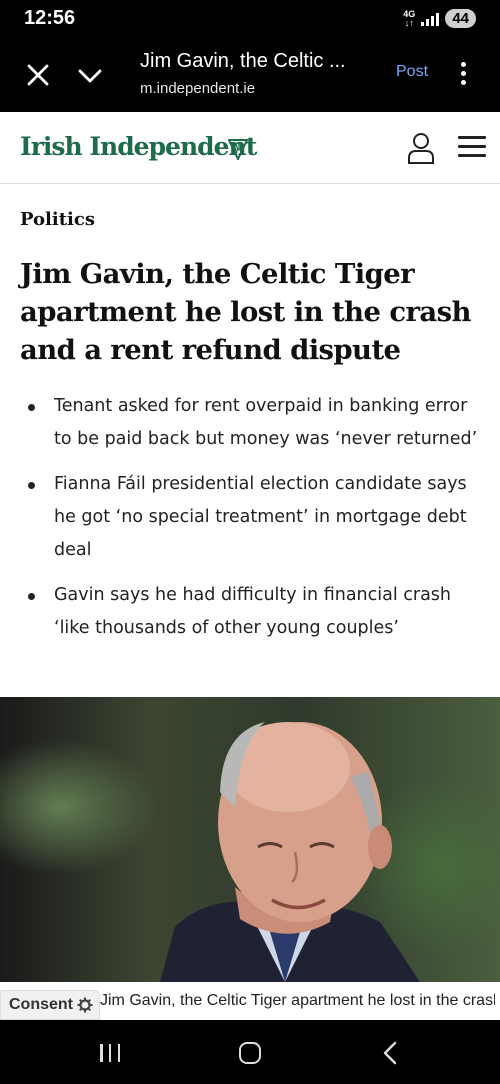 The width and height of the screenshot is (500, 1084). What do you see at coordinates (85, 1005) in the screenshot?
I see `gear-icon` at bounding box center [85, 1005].